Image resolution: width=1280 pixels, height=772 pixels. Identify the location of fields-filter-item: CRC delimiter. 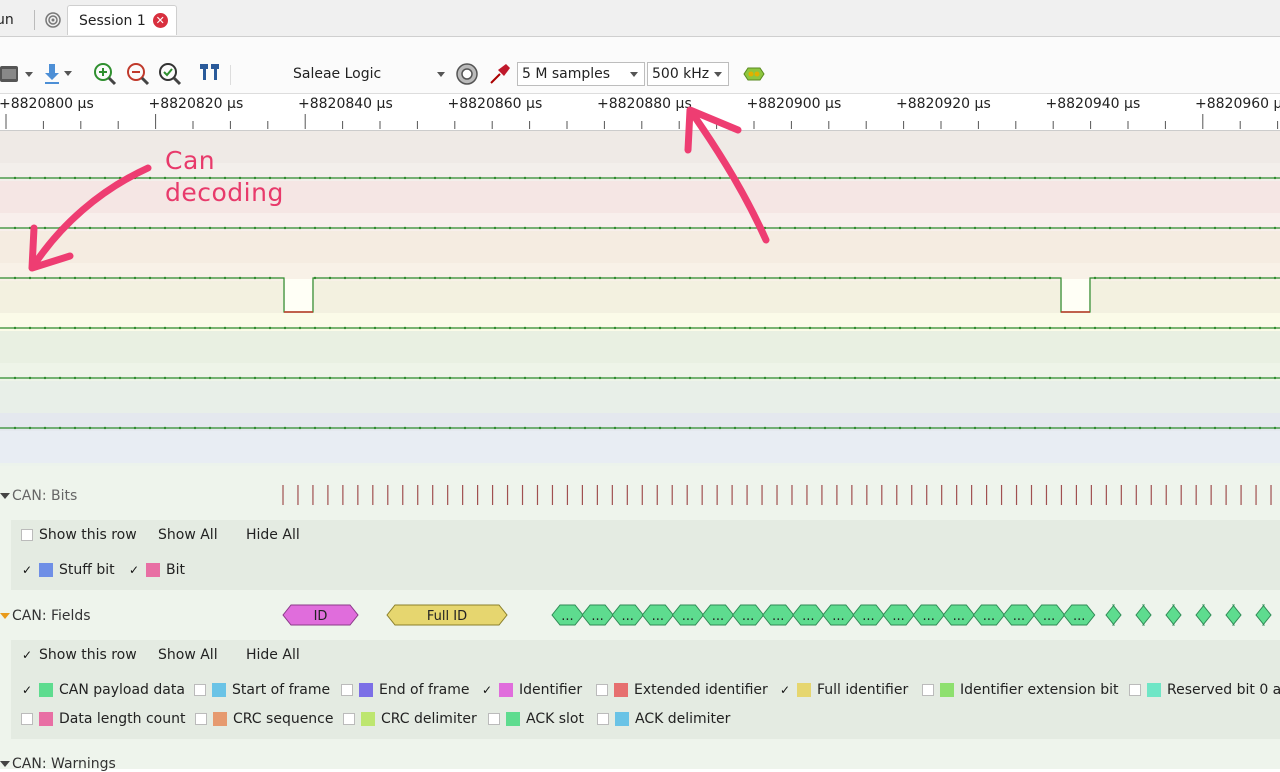
(410, 719).